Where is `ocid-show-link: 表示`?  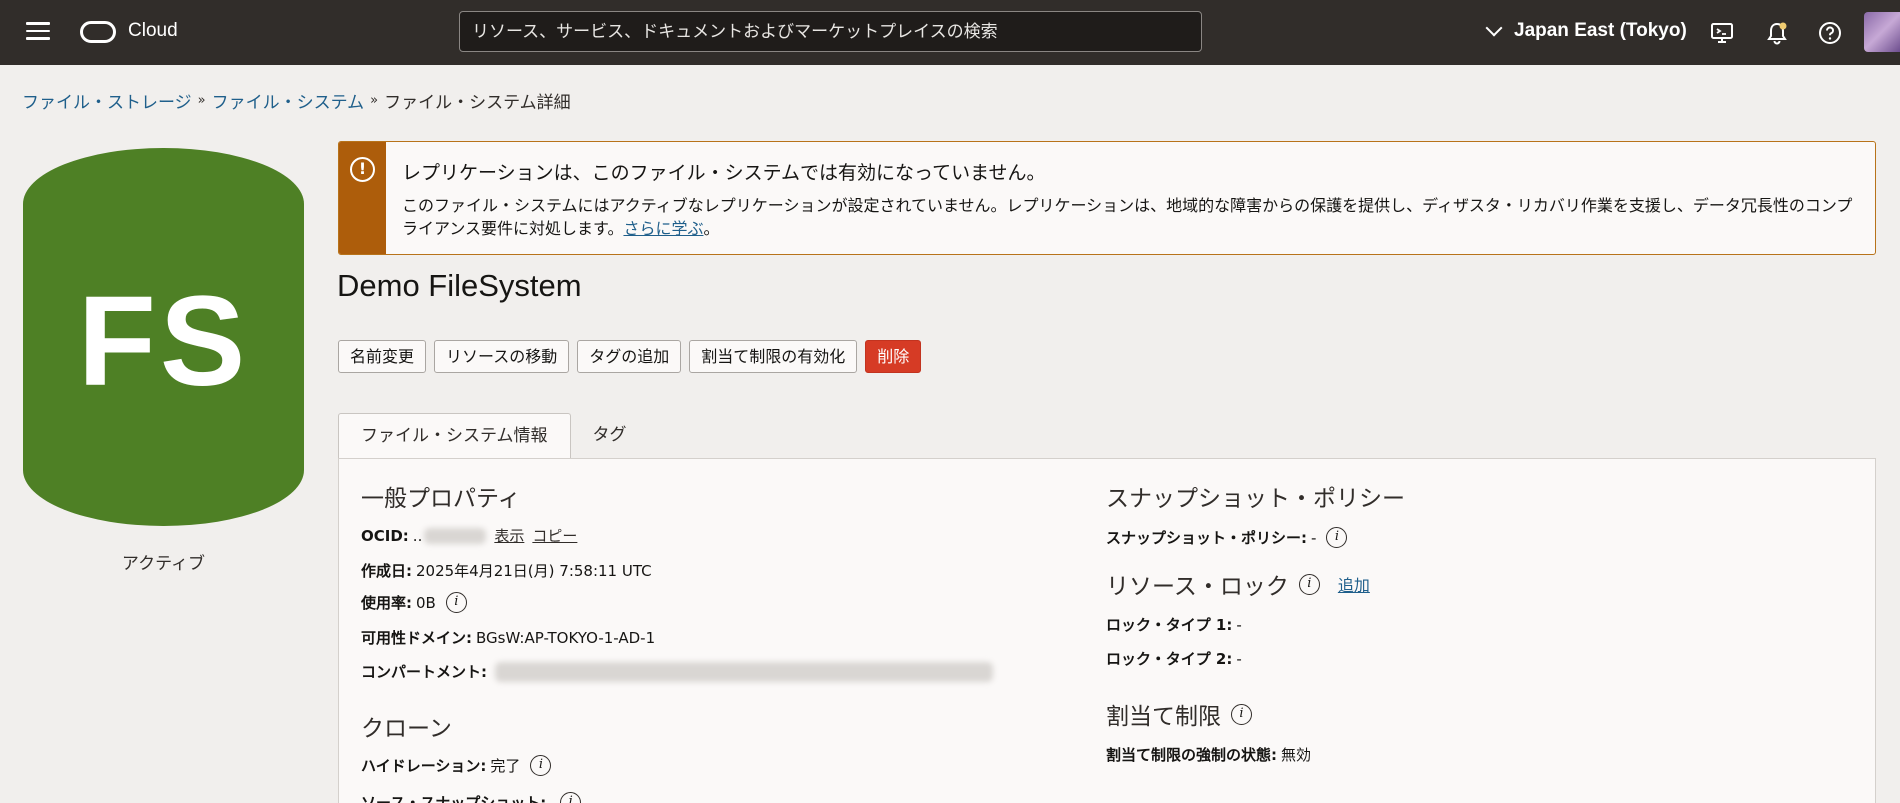 ocid-show-link: 表示 is located at coordinates (509, 535).